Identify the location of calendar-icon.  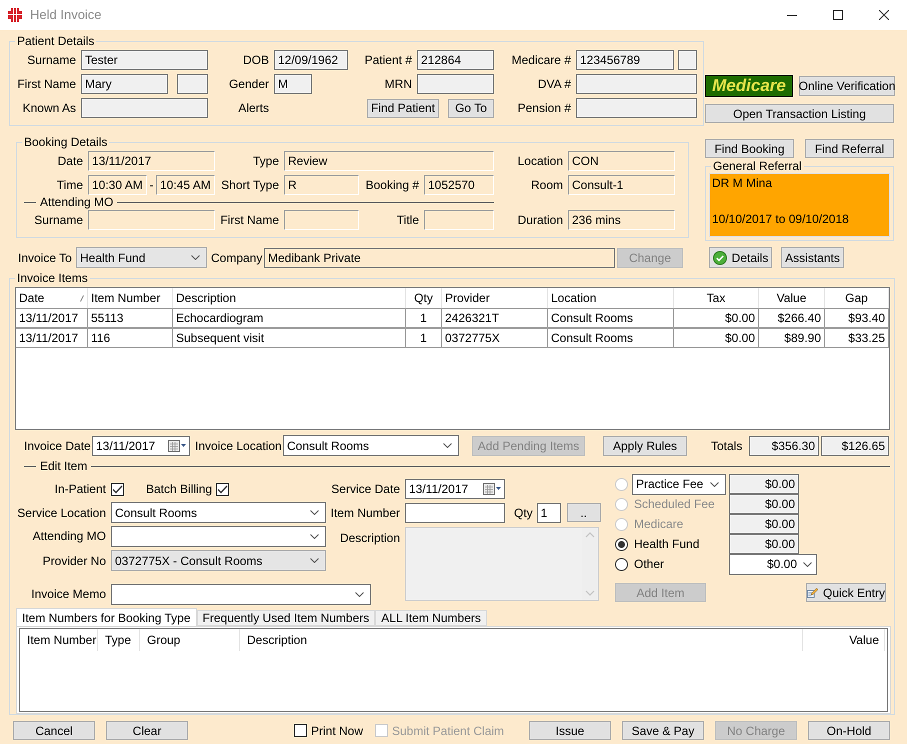
(177, 446).